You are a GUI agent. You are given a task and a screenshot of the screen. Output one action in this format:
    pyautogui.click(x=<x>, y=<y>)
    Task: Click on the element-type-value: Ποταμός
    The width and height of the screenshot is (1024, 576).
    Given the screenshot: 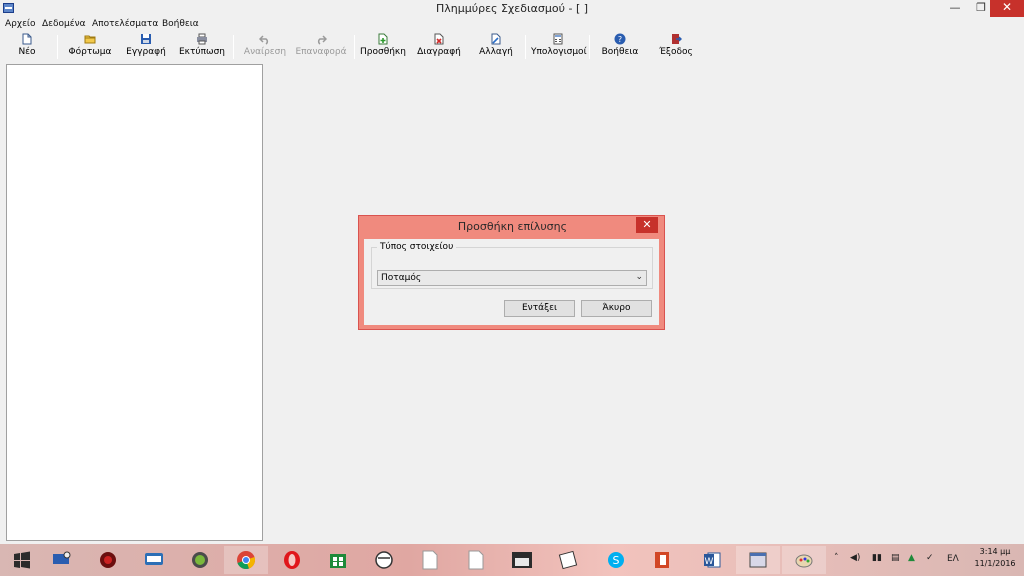 What is the action you would take?
    pyautogui.click(x=401, y=278)
    